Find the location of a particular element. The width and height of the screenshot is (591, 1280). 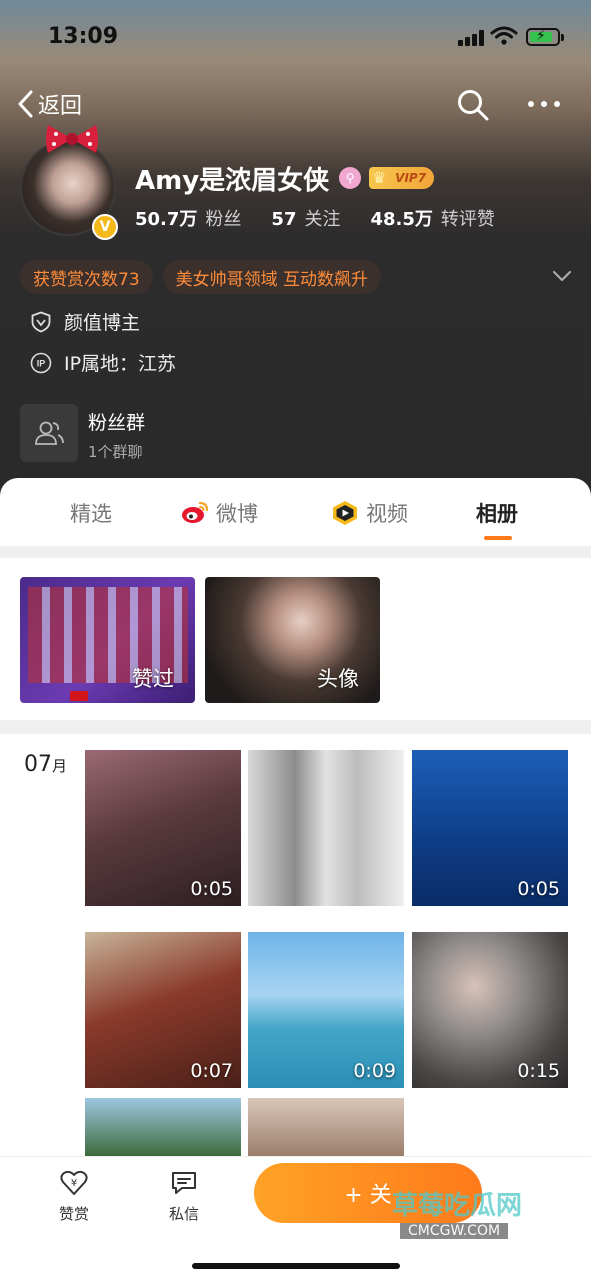

category-text: 颜值博主 is located at coordinates (102, 323).